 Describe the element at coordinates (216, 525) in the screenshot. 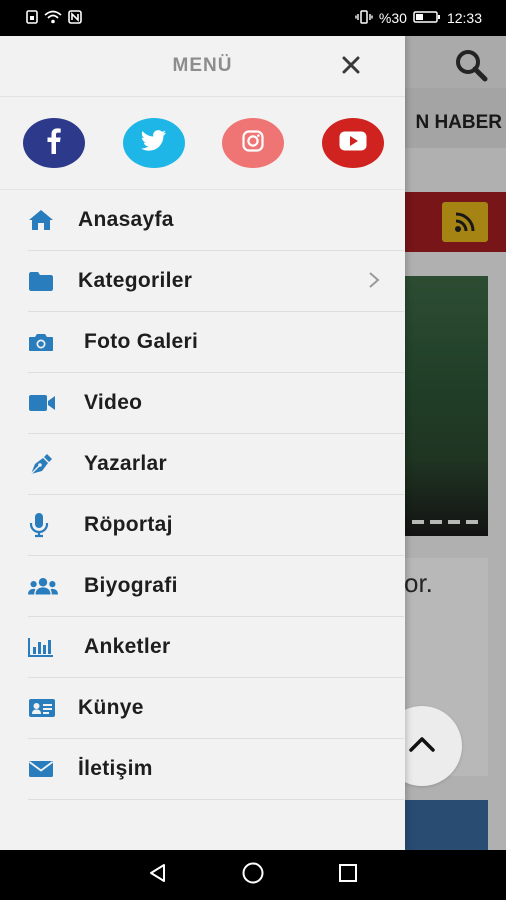

I see `menu-item-roportaj: Röportaj` at that location.